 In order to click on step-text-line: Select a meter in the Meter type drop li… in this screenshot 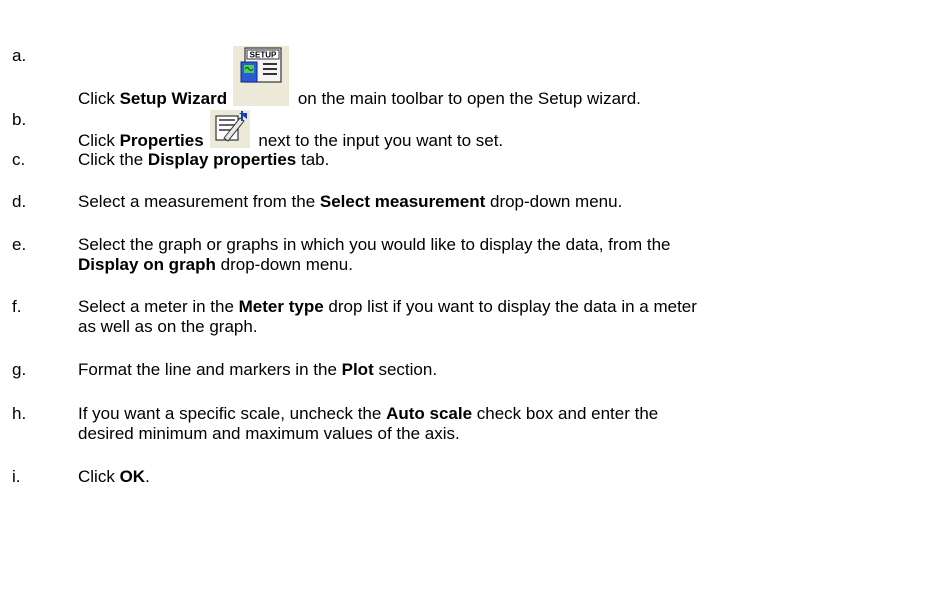, I will do `click(478, 307)`.